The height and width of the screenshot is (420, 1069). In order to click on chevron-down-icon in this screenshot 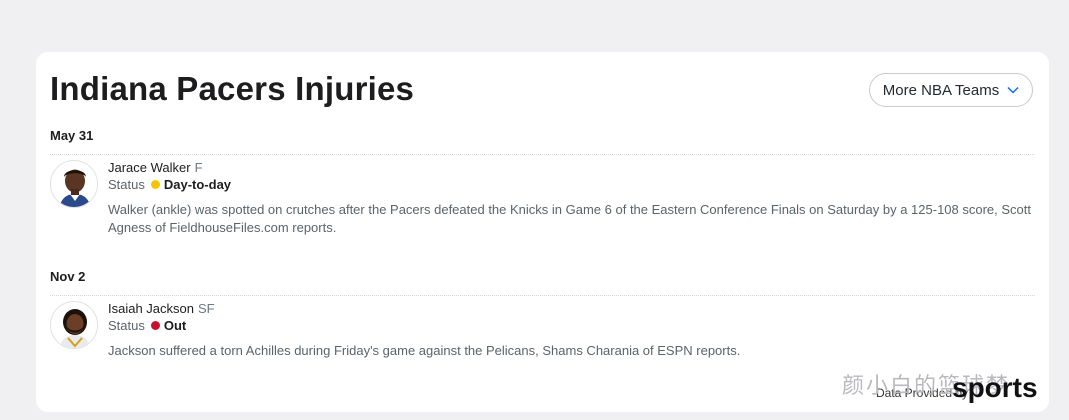, I will do `click(1013, 90)`.